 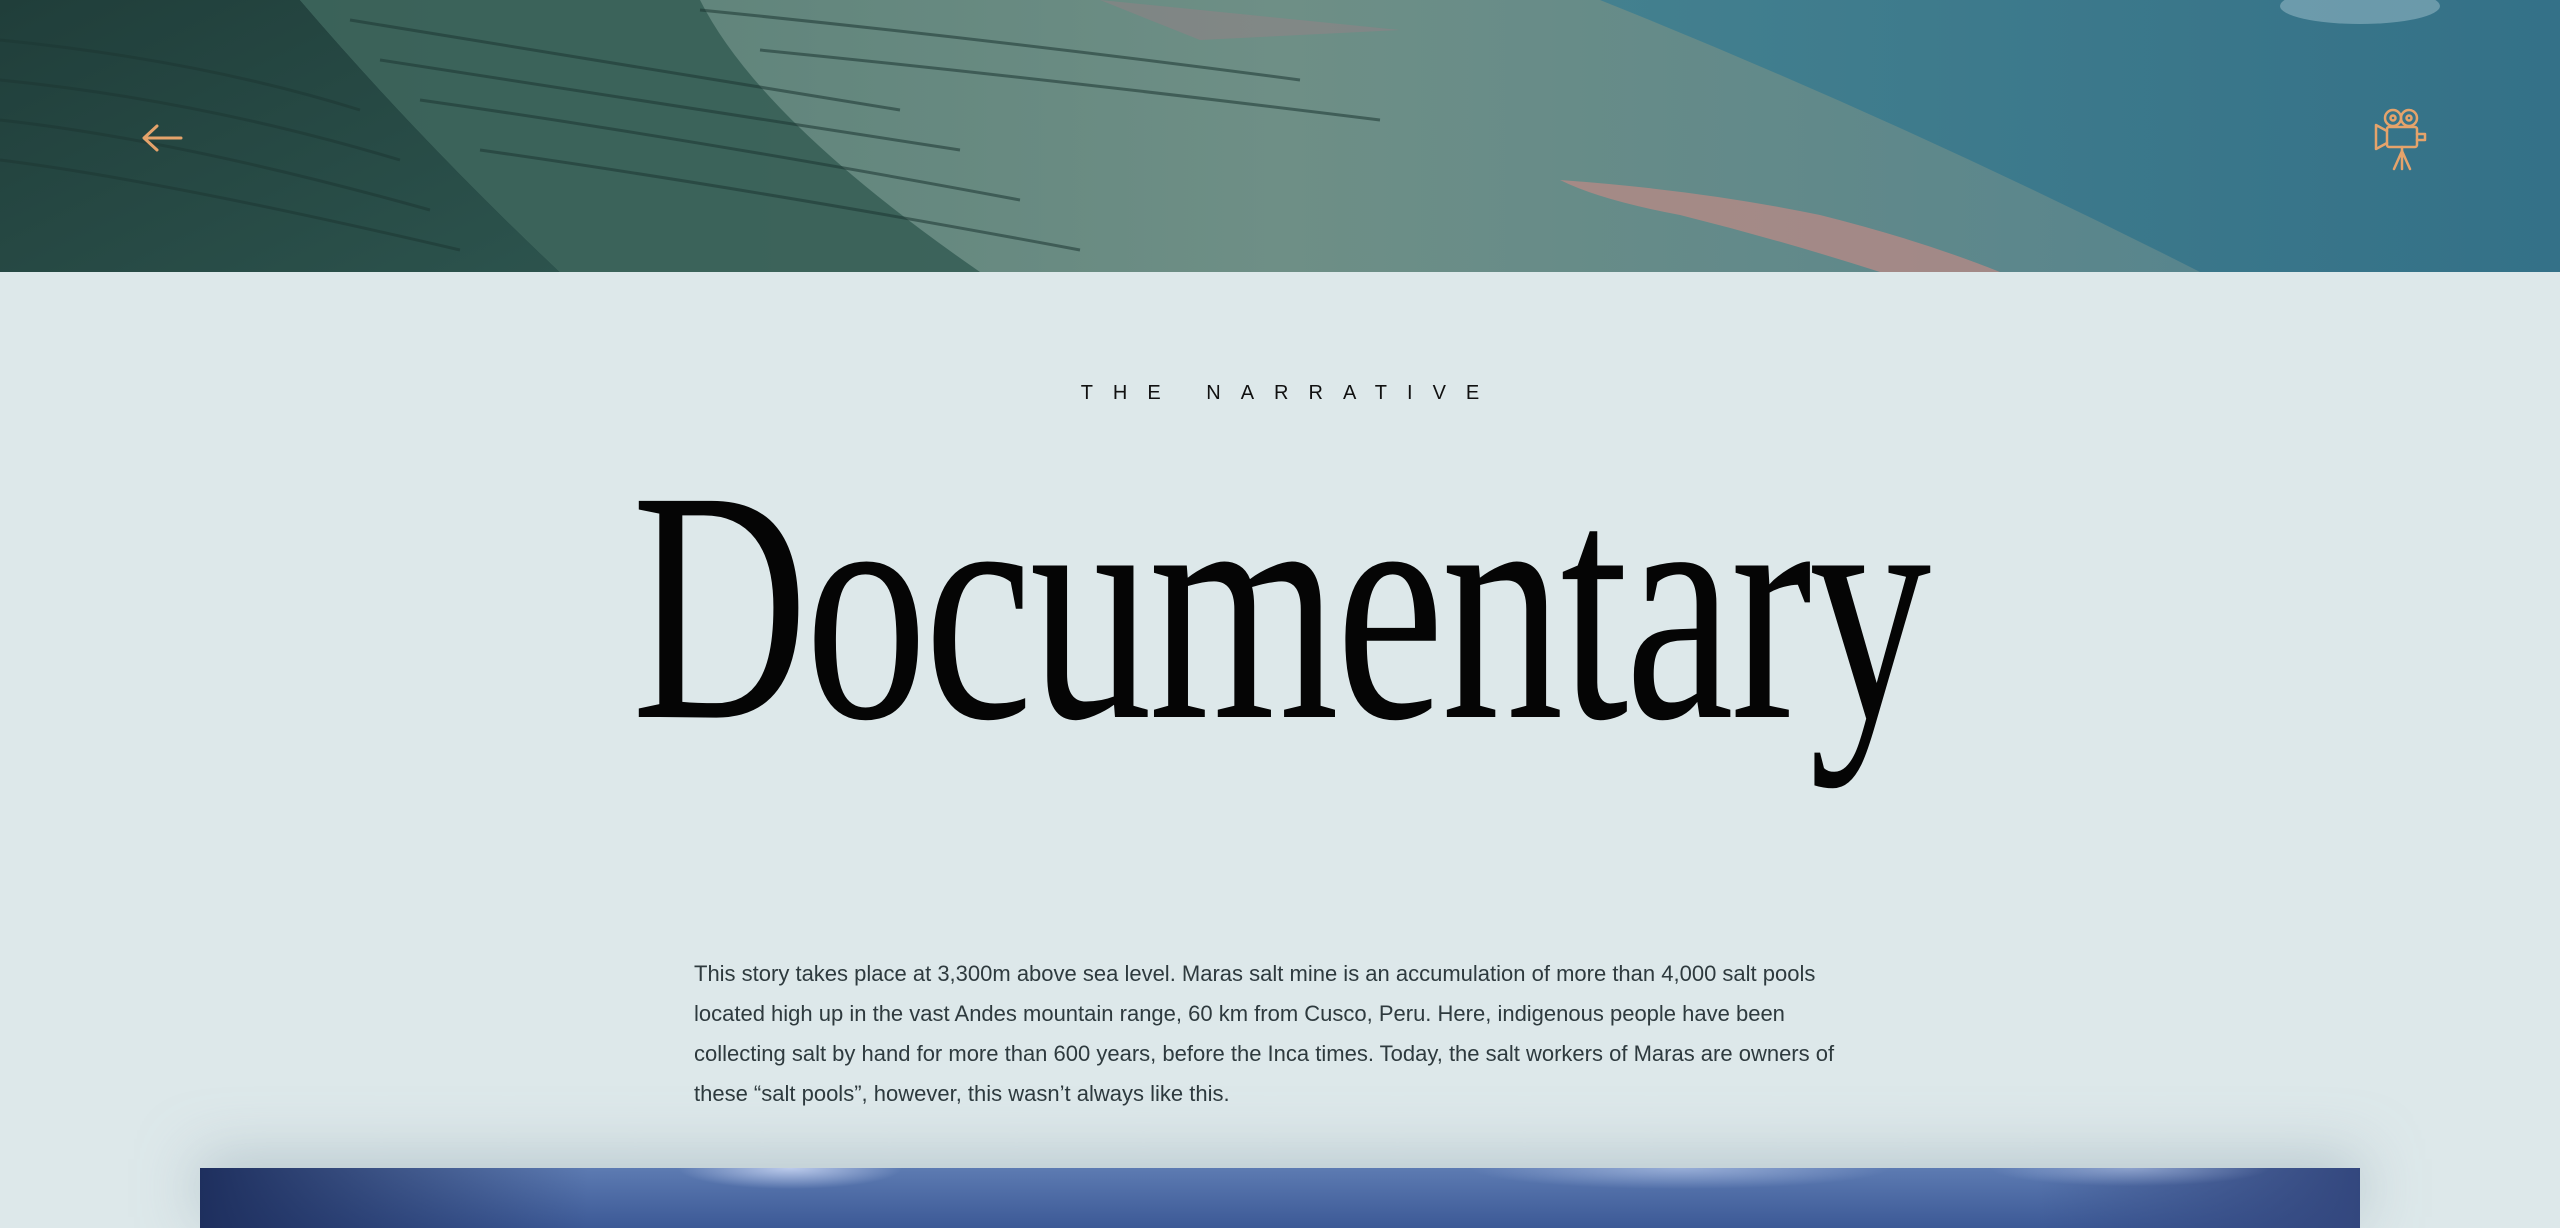 I want to click on cloud-overlay, so click(x=1280, y=1198).